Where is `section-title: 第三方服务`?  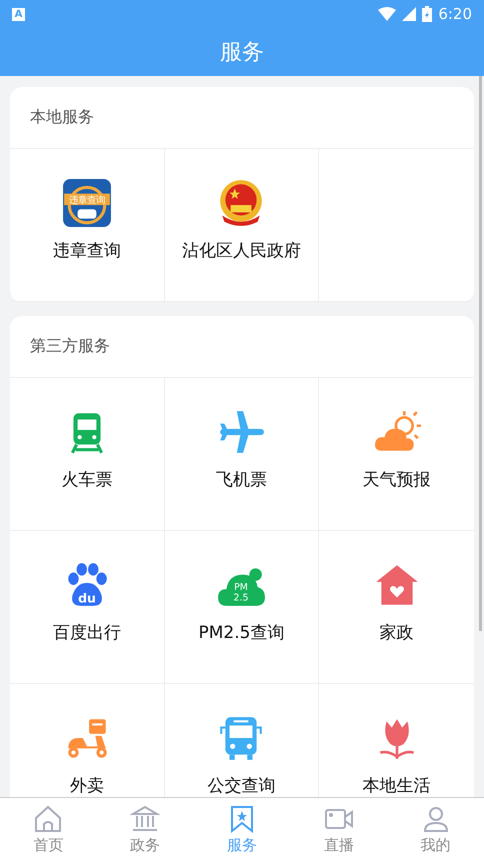
section-title: 第三方服务 is located at coordinates (70, 346).